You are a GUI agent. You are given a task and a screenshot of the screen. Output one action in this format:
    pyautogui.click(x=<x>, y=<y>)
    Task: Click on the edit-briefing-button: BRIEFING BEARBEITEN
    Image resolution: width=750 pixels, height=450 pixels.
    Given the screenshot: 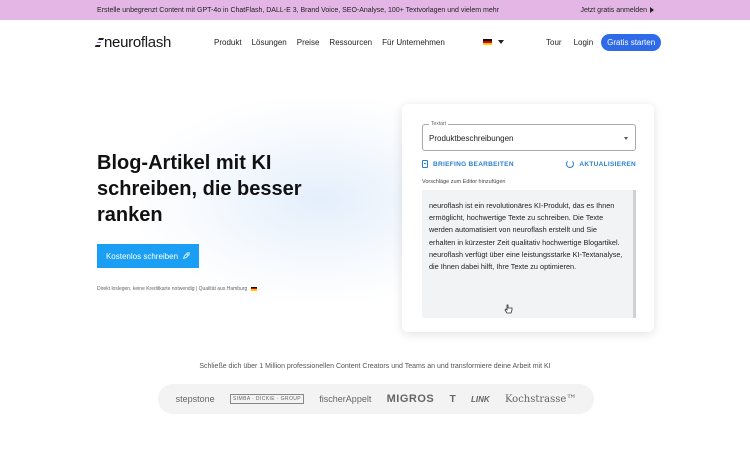 What is the action you would take?
    pyautogui.click(x=468, y=164)
    